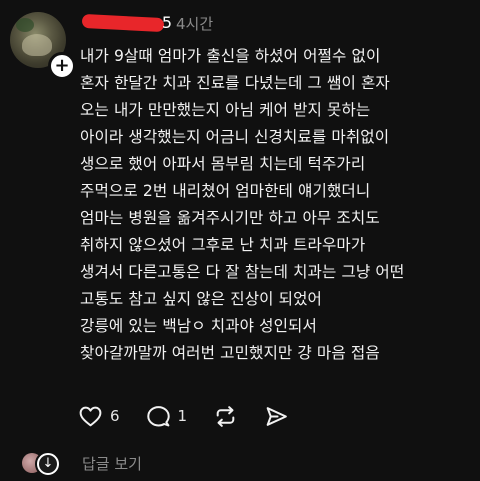 The image size is (480, 481). What do you see at coordinates (223, 245) in the screenshot?
I see `post-line: 취하지 않으셨어 그후로 난 치과 트라우마가` at bounding box center [223, 245].